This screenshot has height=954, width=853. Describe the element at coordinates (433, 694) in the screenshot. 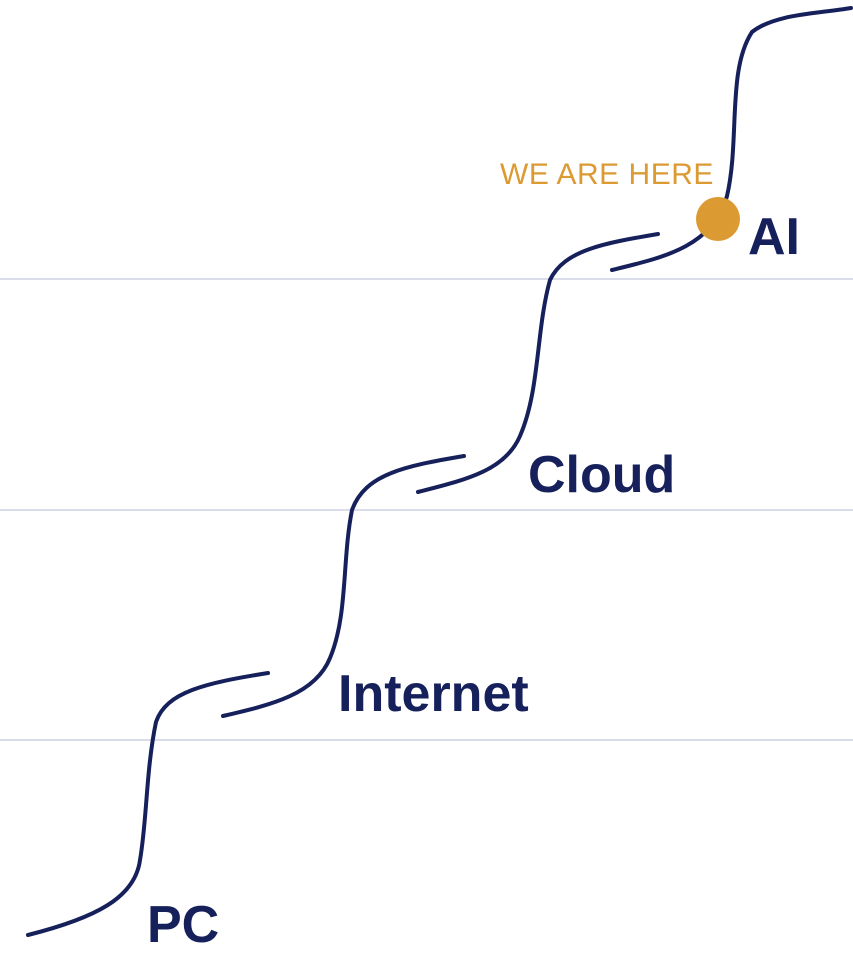

I see `stage-label-internet: Internet` at that location.